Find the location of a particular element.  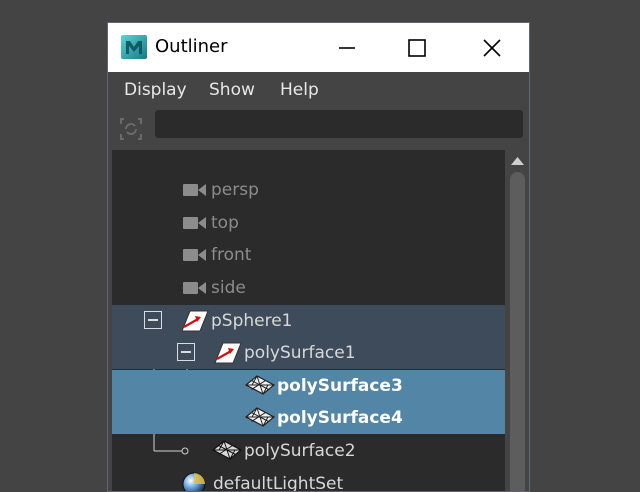

tree-row-polysurface3: polySurface3 is located at coordinates (308, 386).